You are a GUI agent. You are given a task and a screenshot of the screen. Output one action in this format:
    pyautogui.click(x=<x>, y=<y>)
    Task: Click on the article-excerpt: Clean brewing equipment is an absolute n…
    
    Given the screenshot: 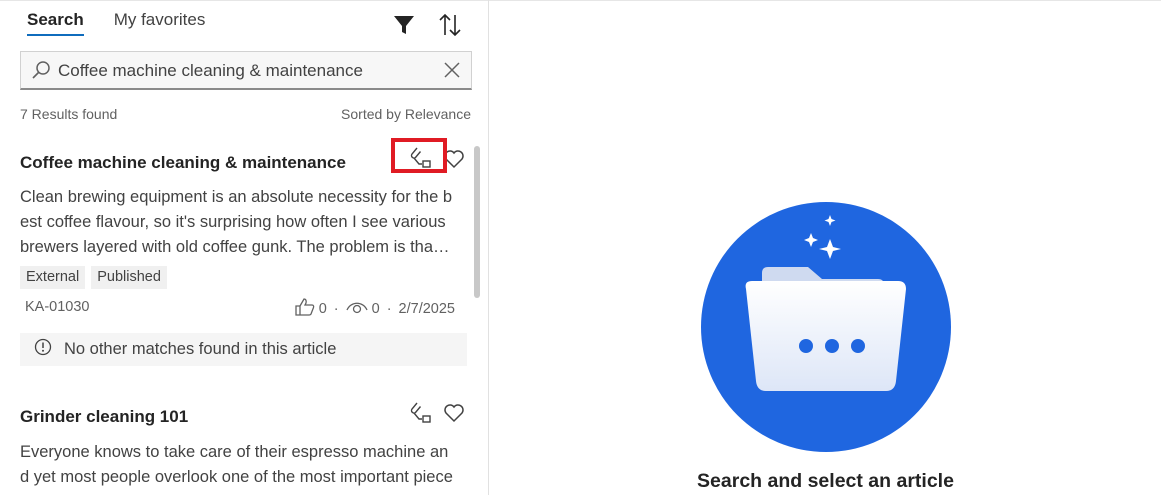 What is the action you would take?
    pyautogui.click(x=236, y=222)
    